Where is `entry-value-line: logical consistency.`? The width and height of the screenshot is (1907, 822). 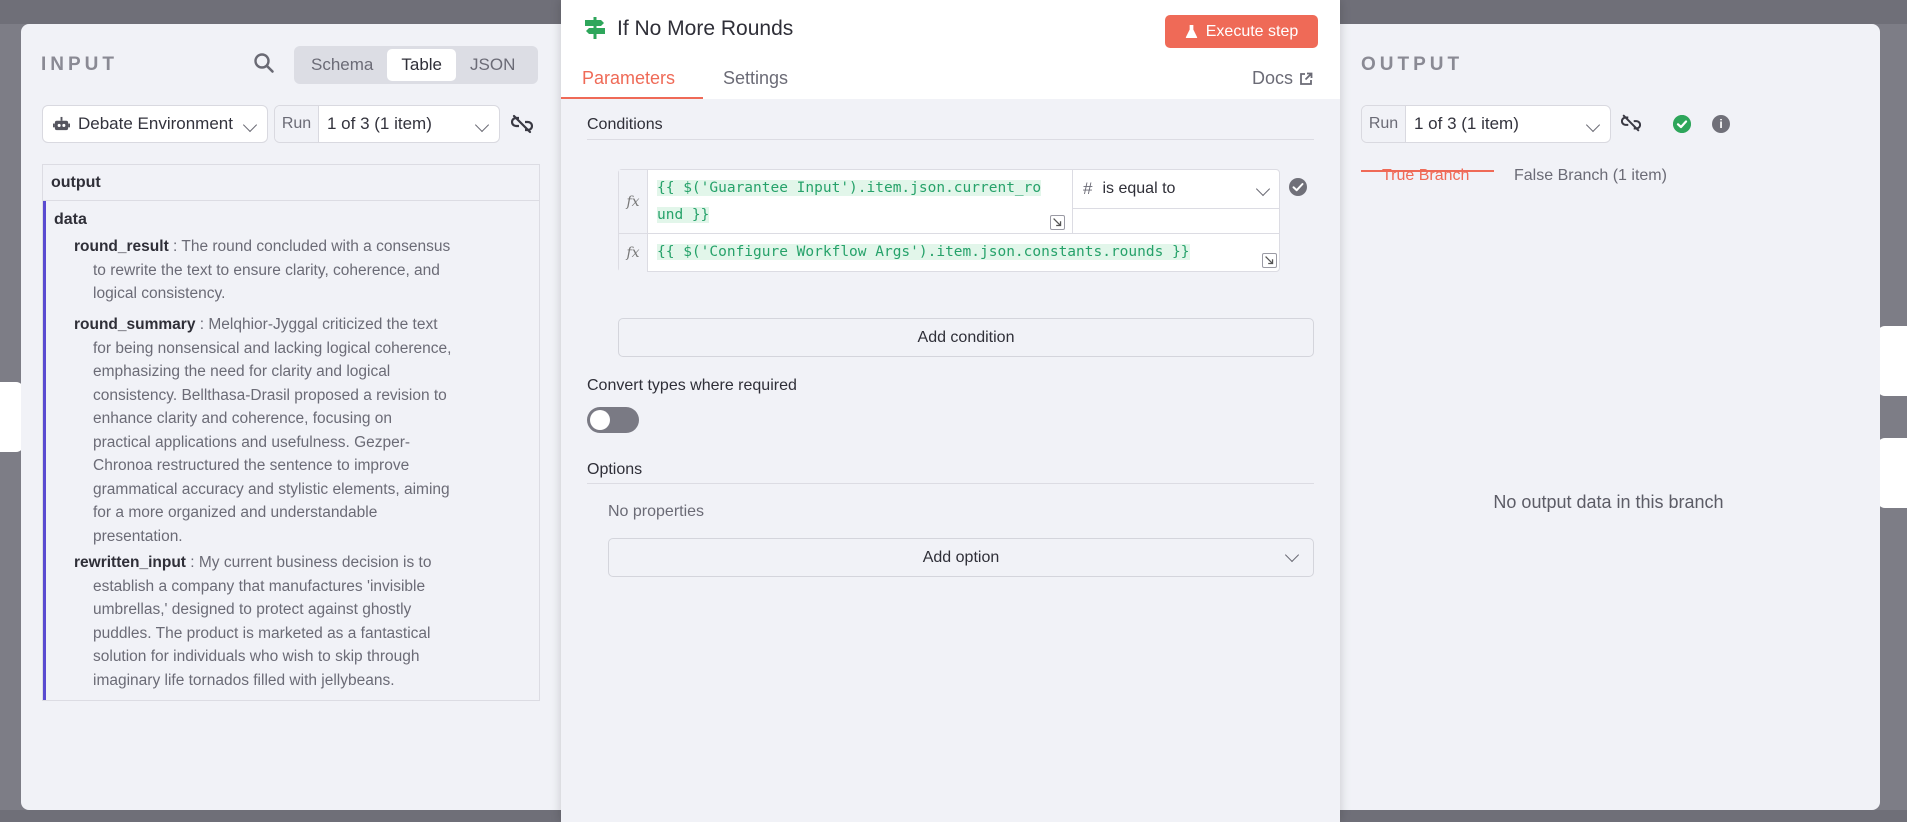 entry-value-line: logical consistency. is located at coordinates (159, 293).